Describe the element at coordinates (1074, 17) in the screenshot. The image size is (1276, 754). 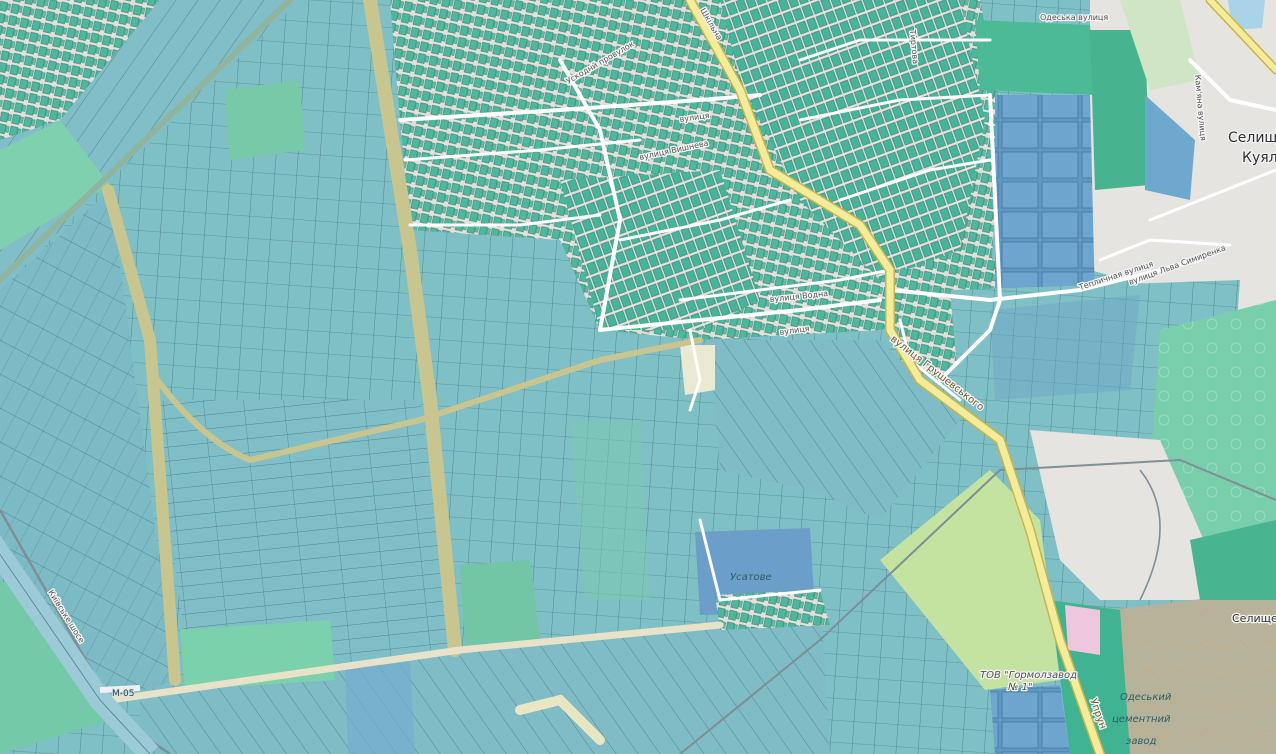
I see `label-odeska: Одеська вулиця` at that location.